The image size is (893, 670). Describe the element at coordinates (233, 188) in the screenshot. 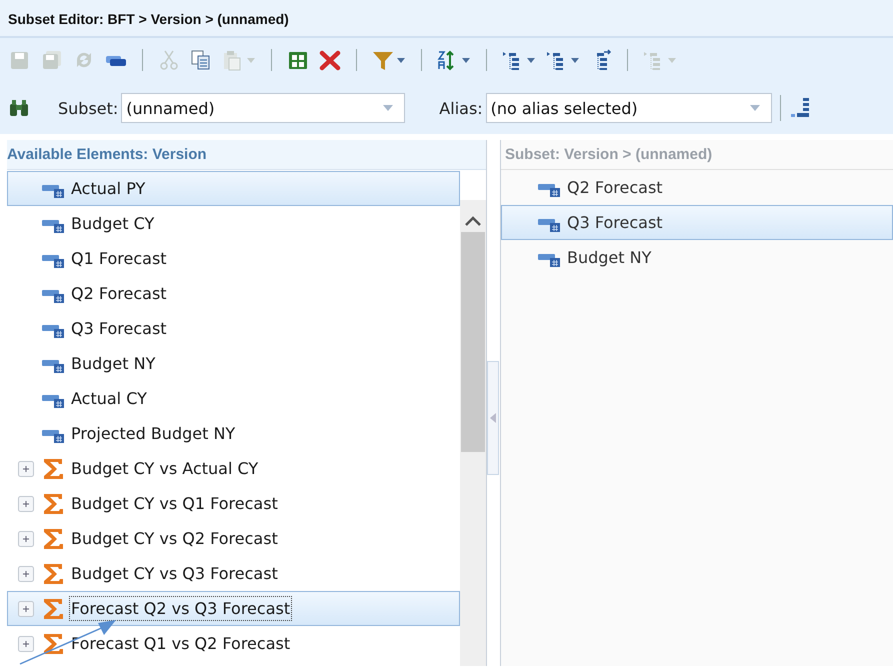

I see `tree-item: Actual PY` at that location.